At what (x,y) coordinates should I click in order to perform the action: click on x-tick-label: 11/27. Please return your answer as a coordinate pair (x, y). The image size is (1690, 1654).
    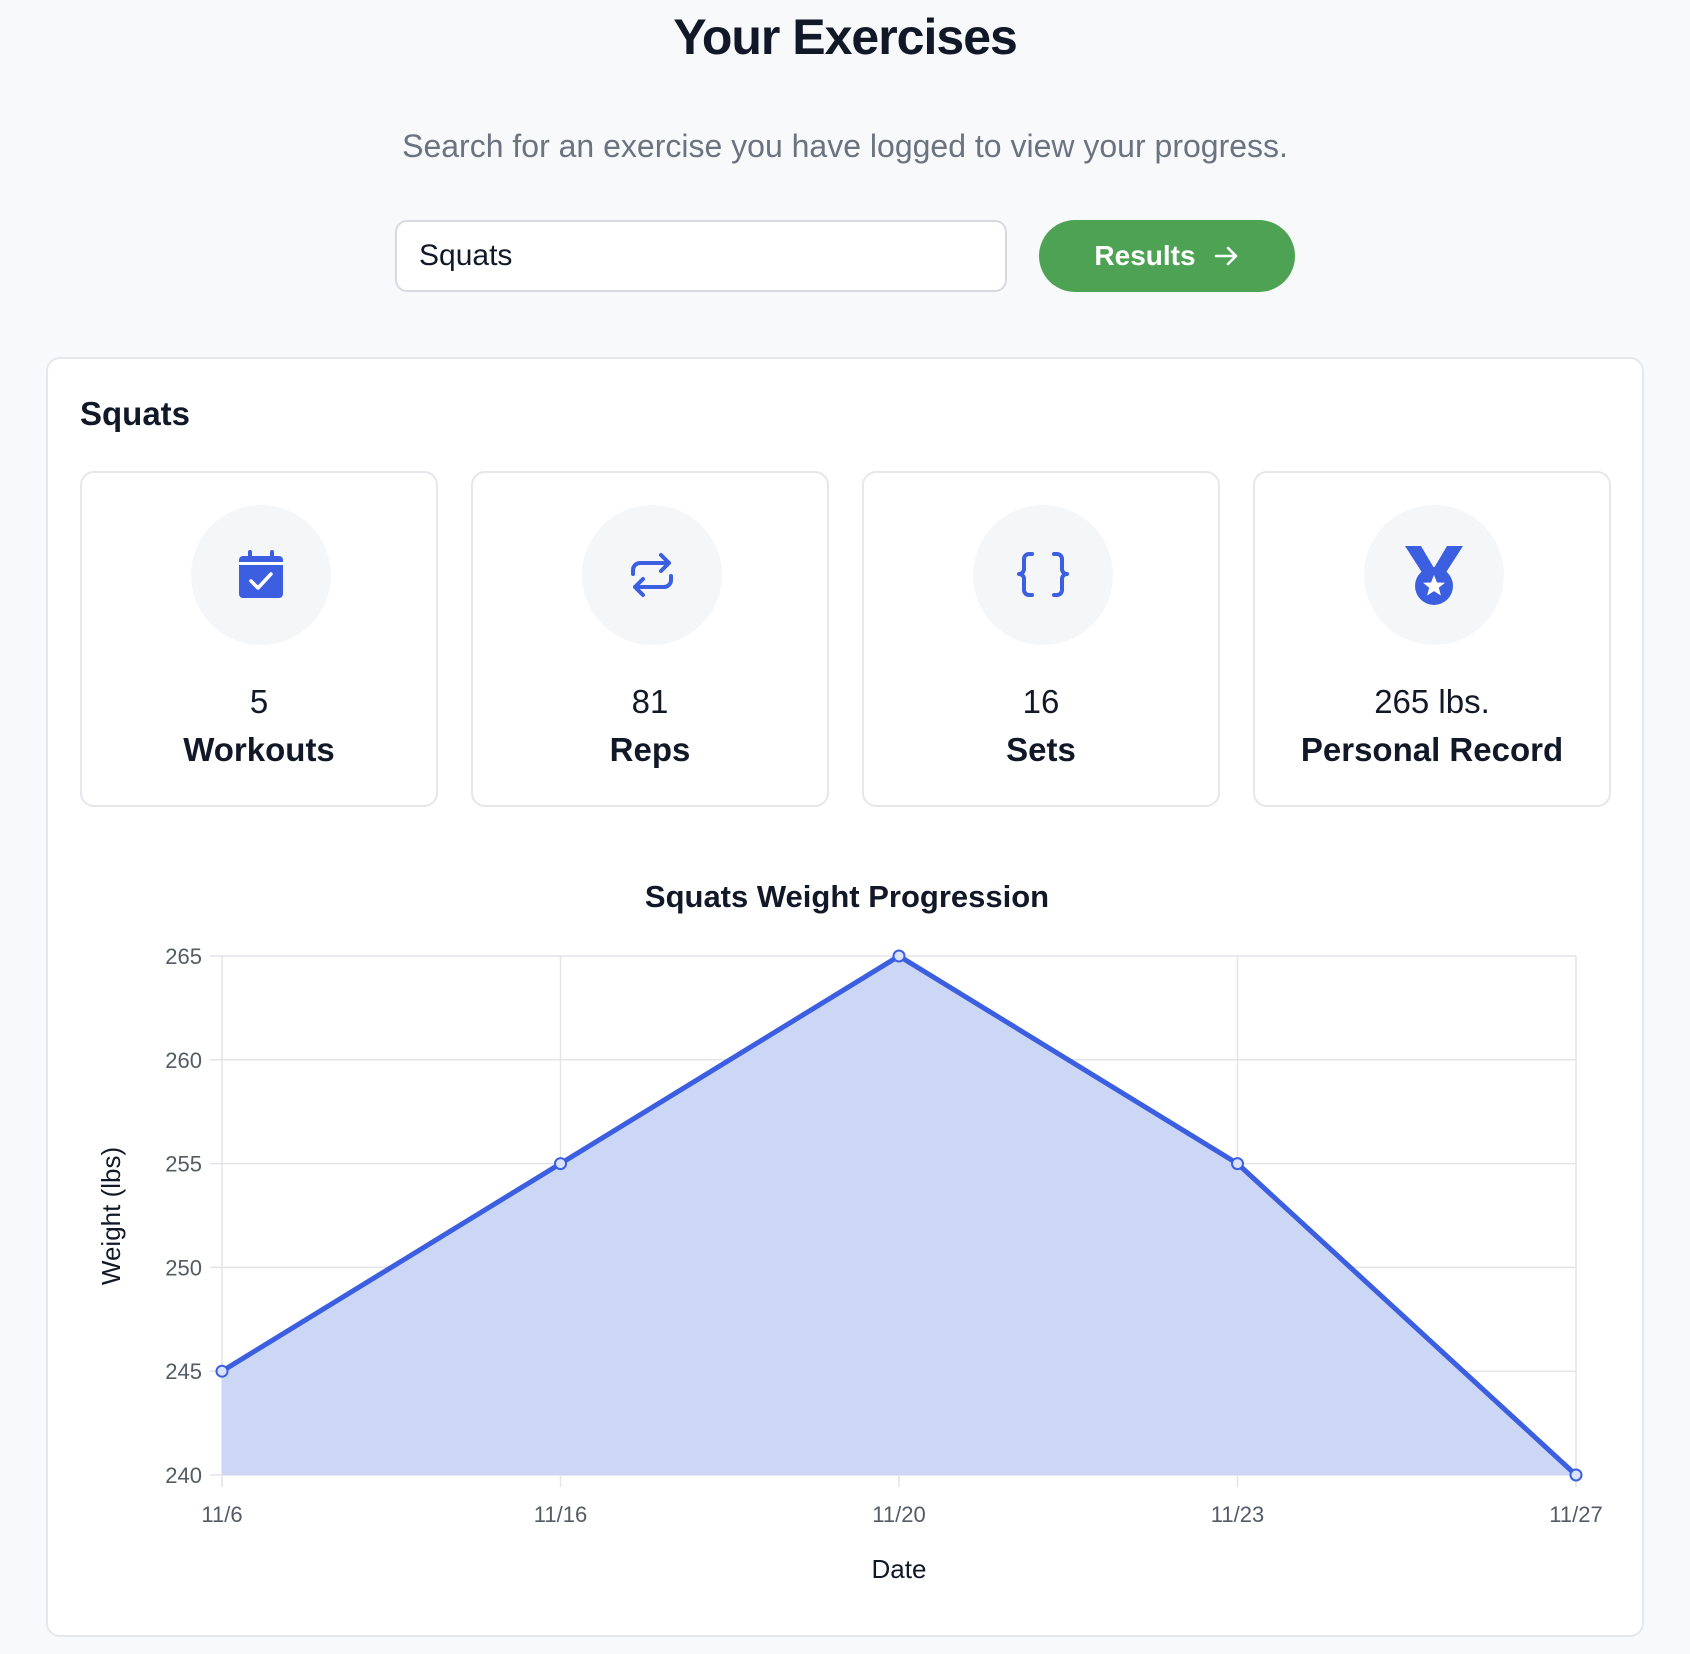
    Looking at the image, I should click on (1575, 1514).